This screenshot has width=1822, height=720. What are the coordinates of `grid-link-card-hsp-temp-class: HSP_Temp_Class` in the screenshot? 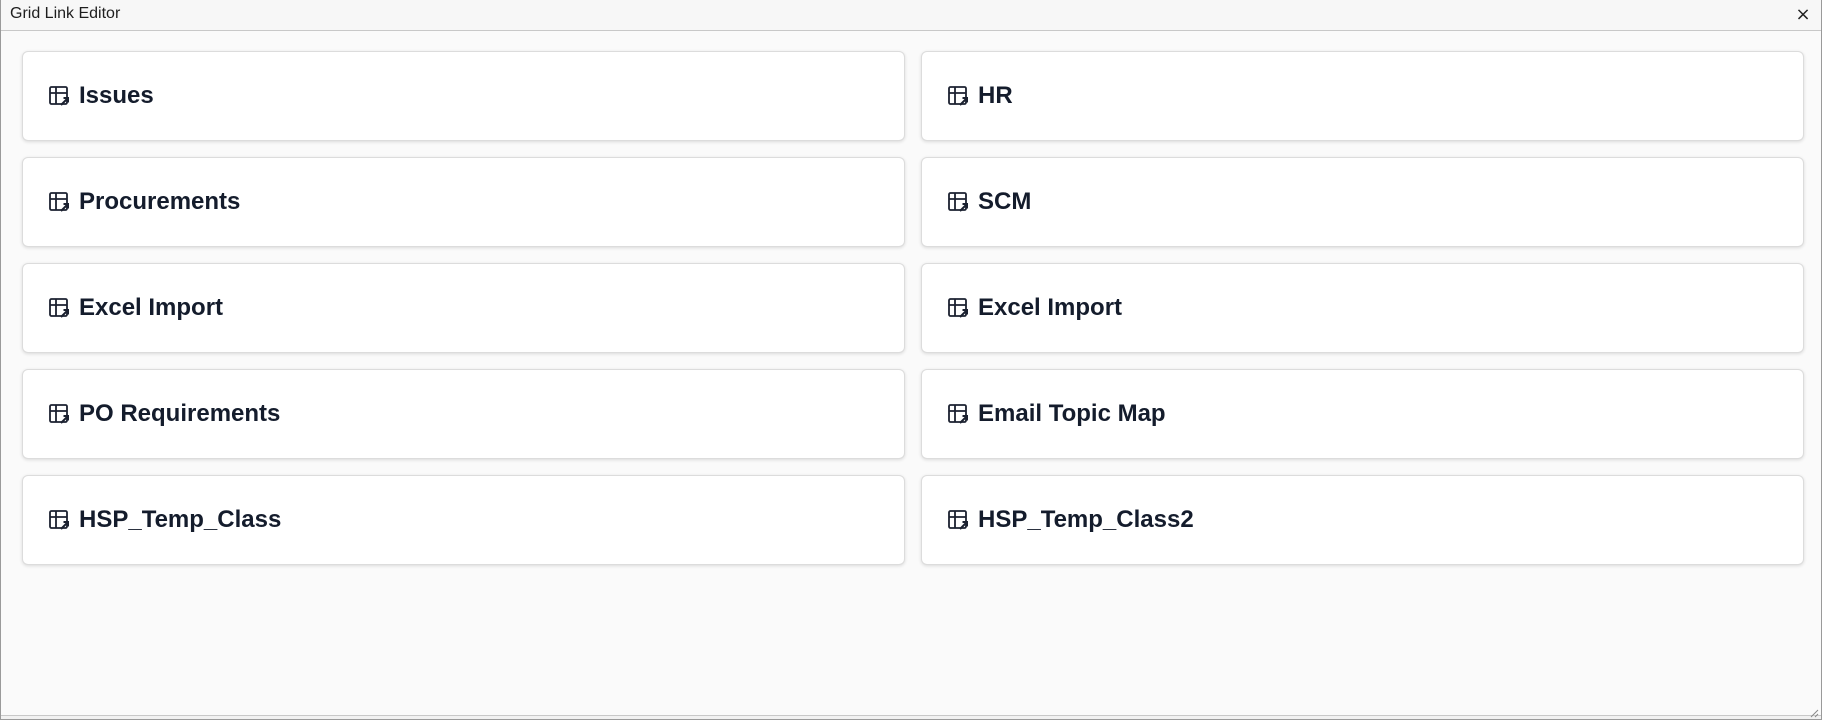 It's located at (463, 520).